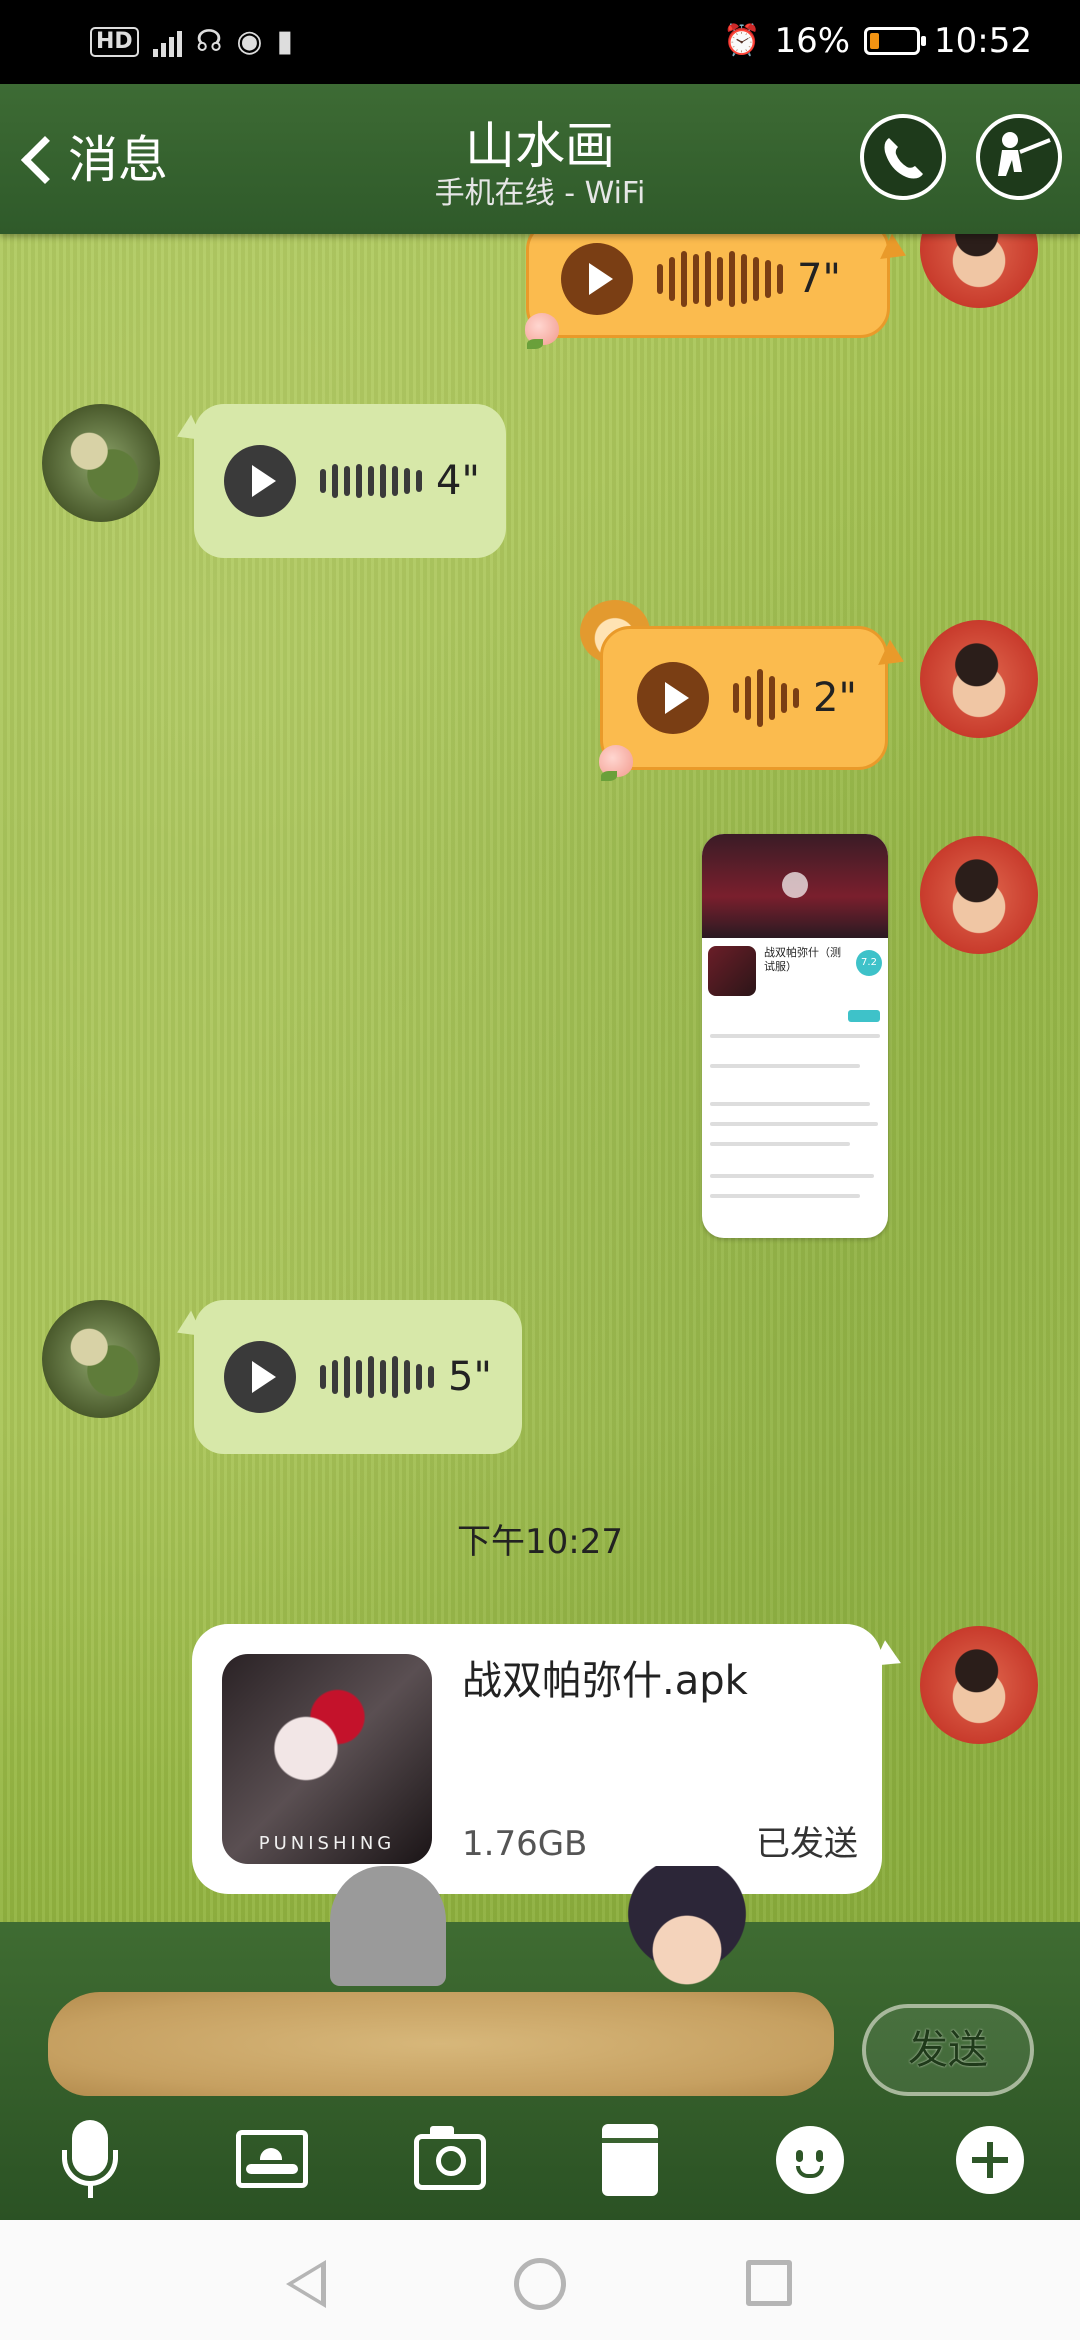 The image size is (1080, 2340). I want to click on voice-duration: 2", so click(835, 698).